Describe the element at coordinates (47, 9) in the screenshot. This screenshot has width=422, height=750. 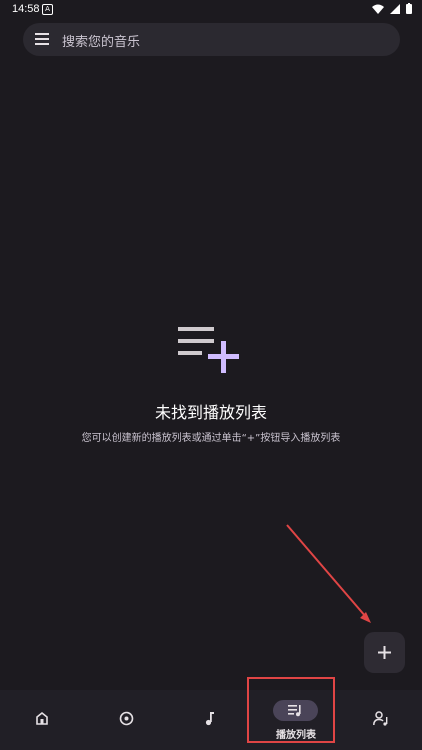
I see `notification-icon: A` at that location.